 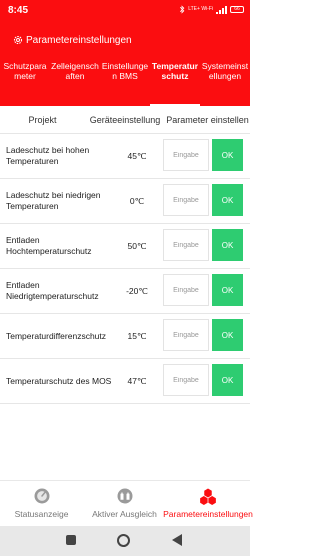 What do you see at coordinates (208, 496) in the screenshot?
I see `parameter-cubes-icon` at bounding box center [208, 496].